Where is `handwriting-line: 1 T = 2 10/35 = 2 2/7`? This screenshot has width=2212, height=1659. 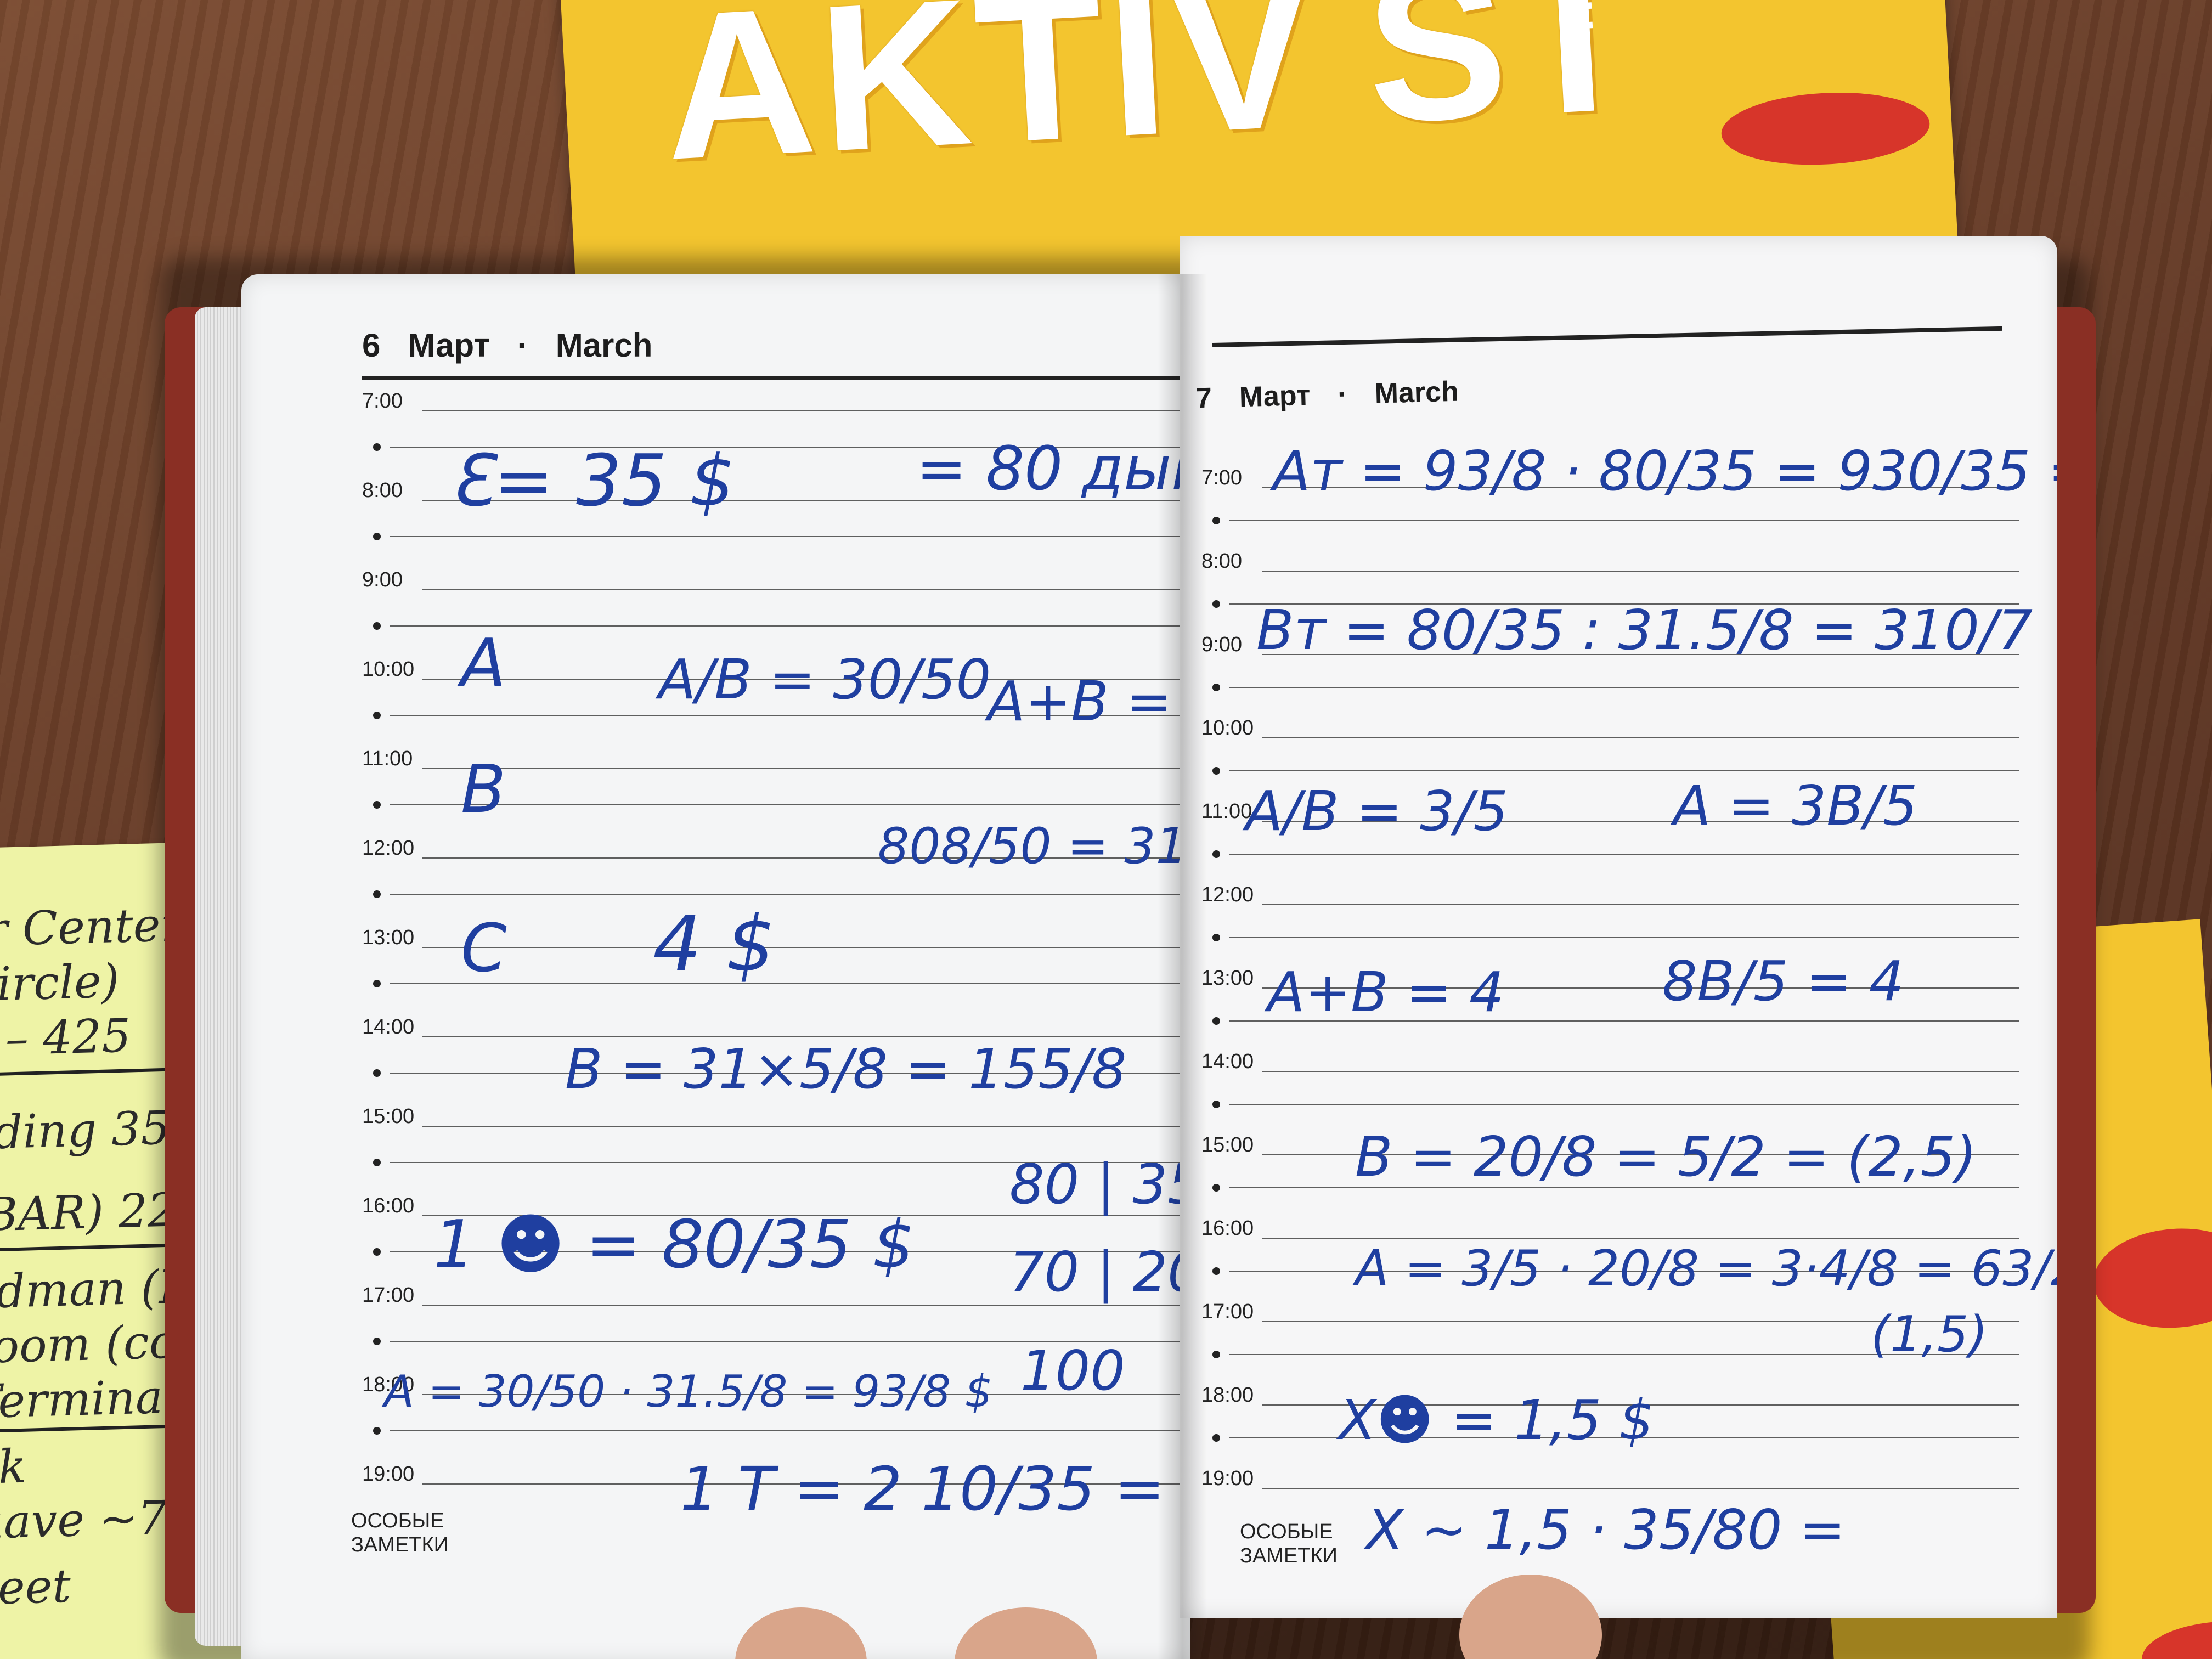
handwriting-line: 1 T = 2 10/35 = 2 2/7 is located at coordinates (935, 1489).